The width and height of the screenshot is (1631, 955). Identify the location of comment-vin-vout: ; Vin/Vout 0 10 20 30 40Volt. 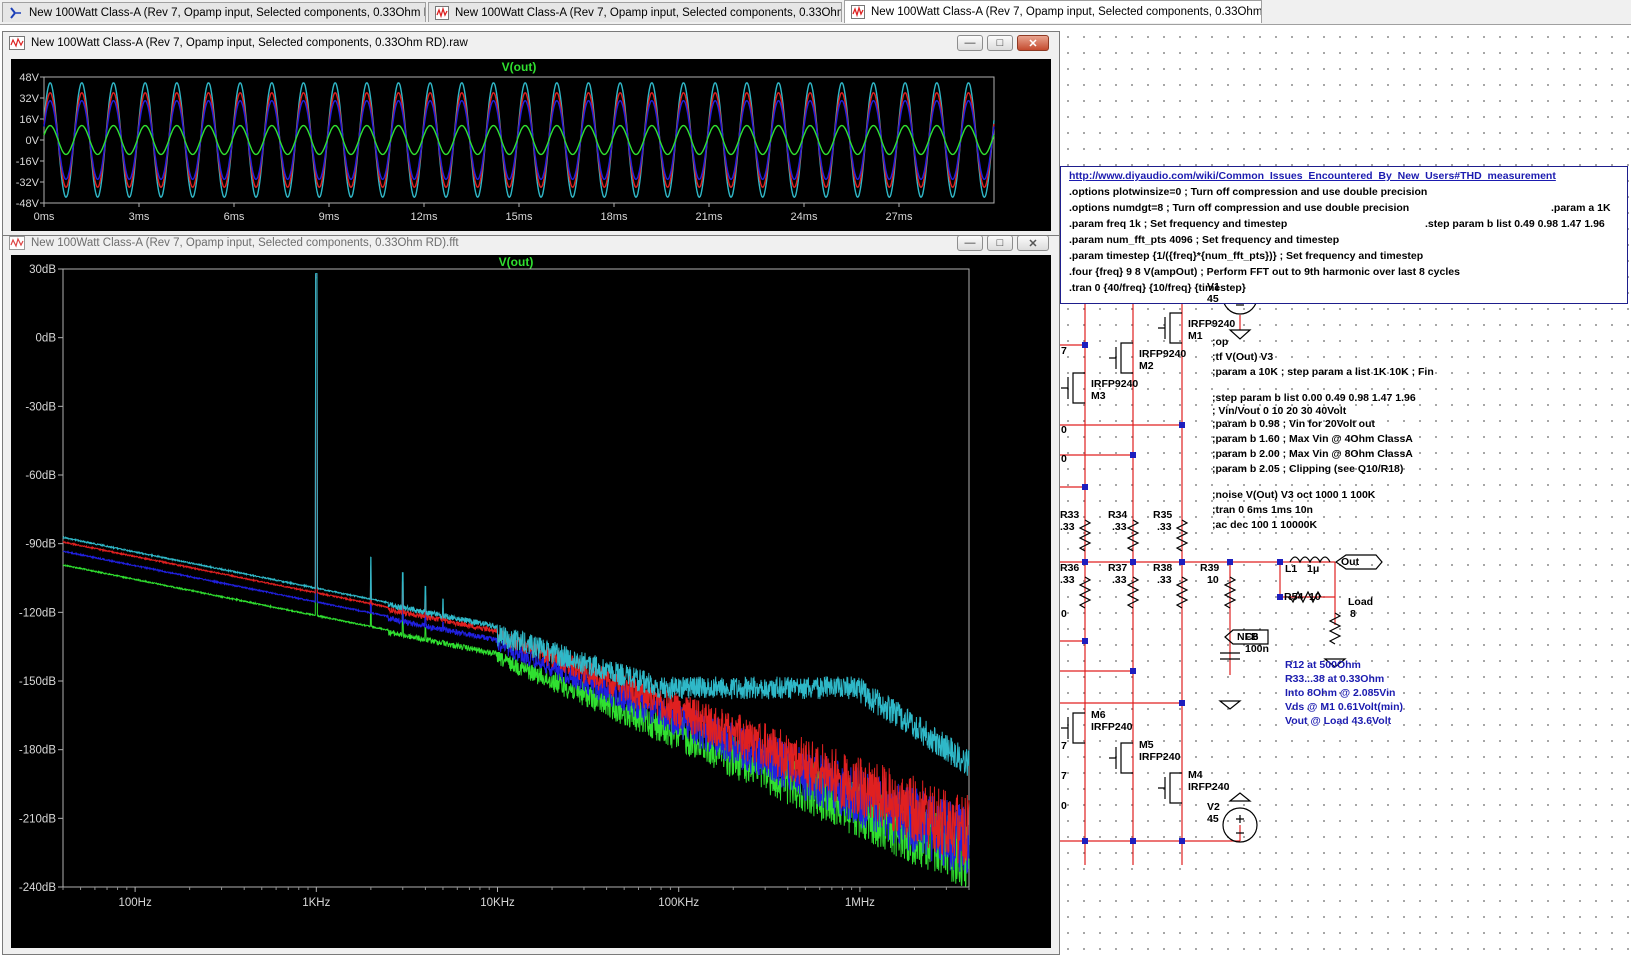
(1279, 411).